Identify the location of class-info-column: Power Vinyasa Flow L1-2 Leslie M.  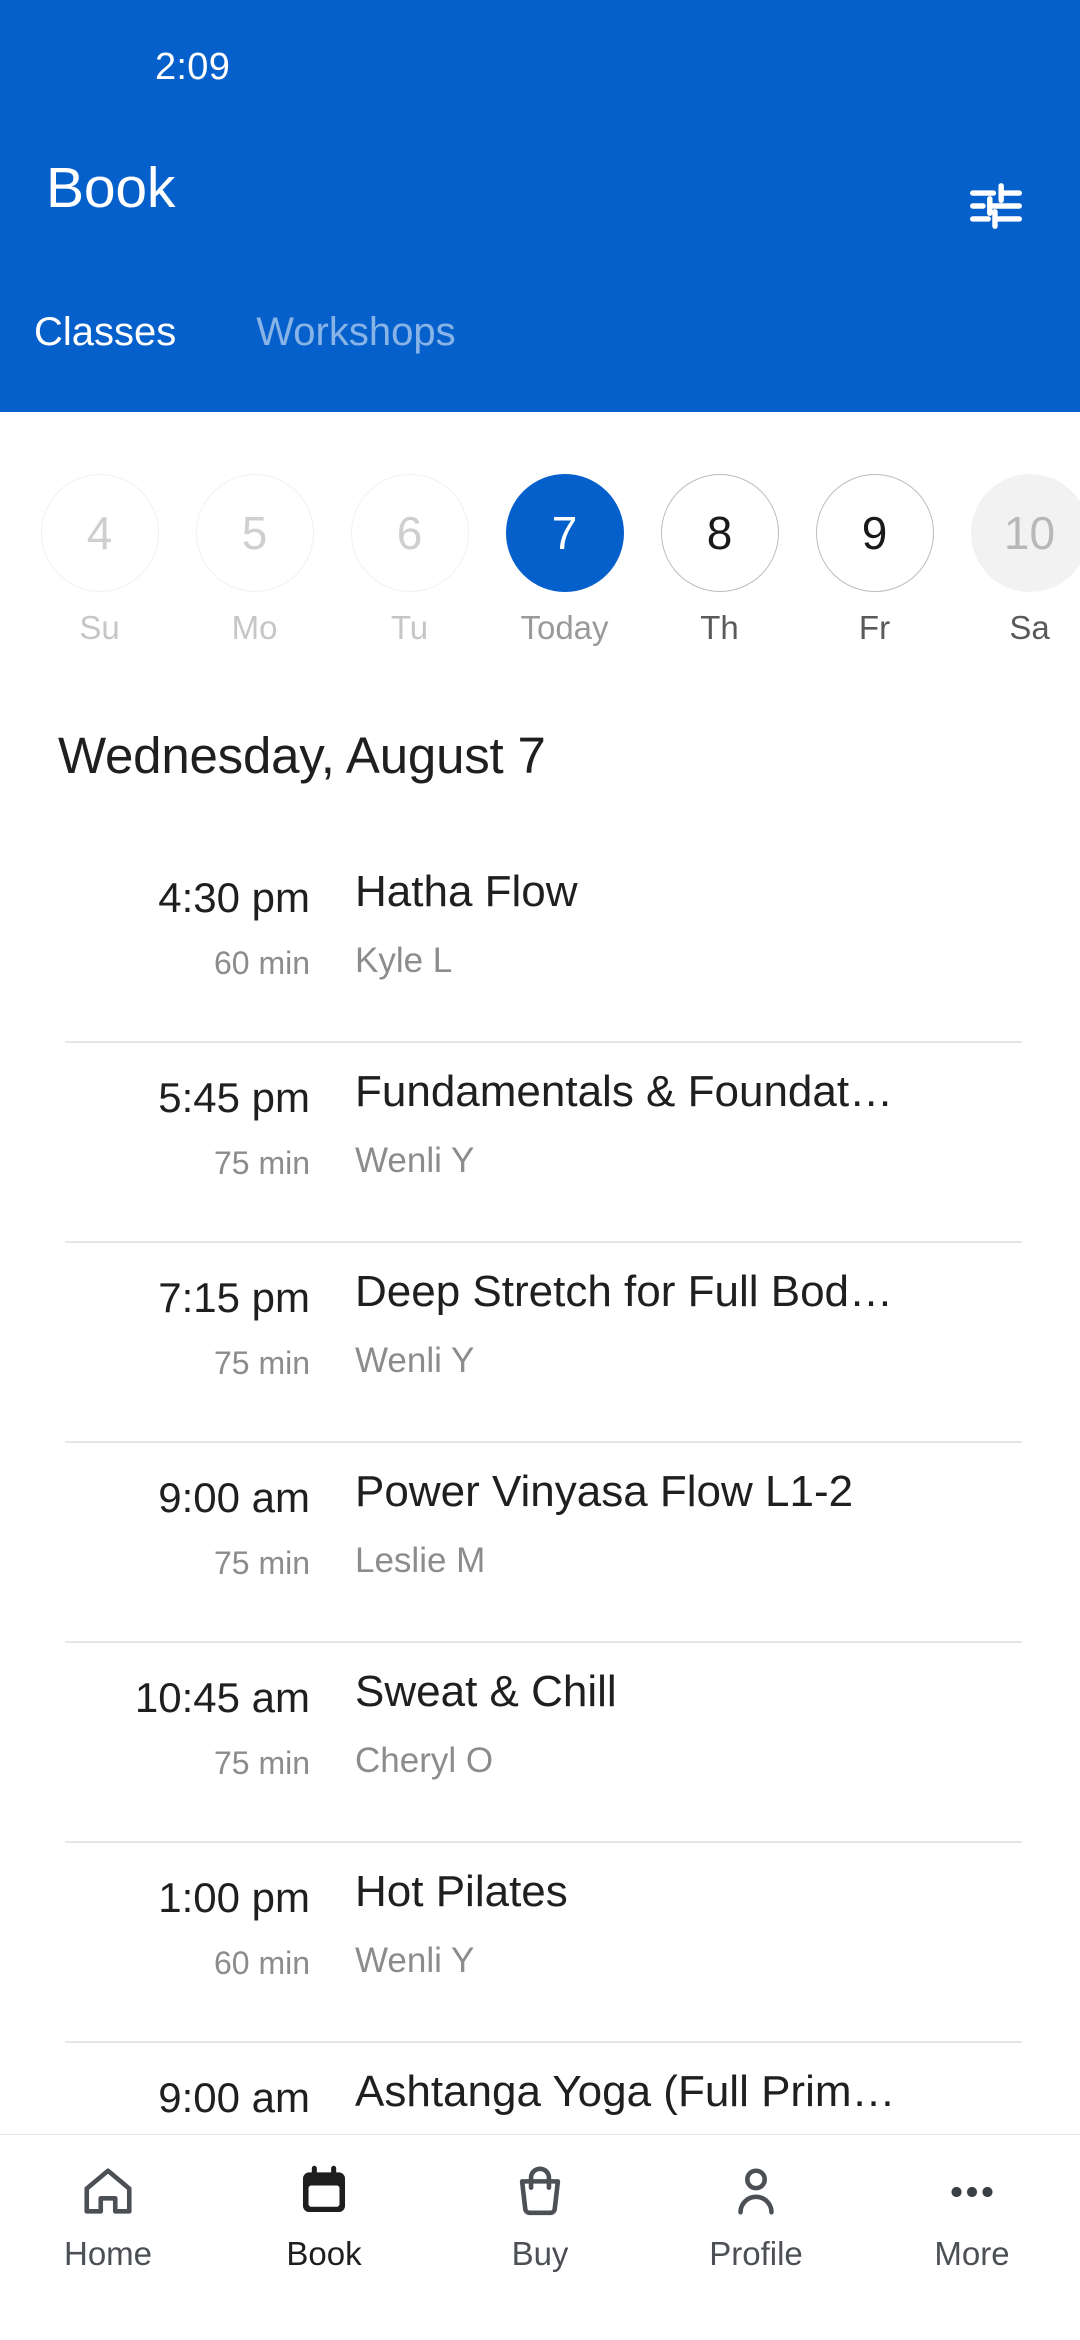
(666, 1509).